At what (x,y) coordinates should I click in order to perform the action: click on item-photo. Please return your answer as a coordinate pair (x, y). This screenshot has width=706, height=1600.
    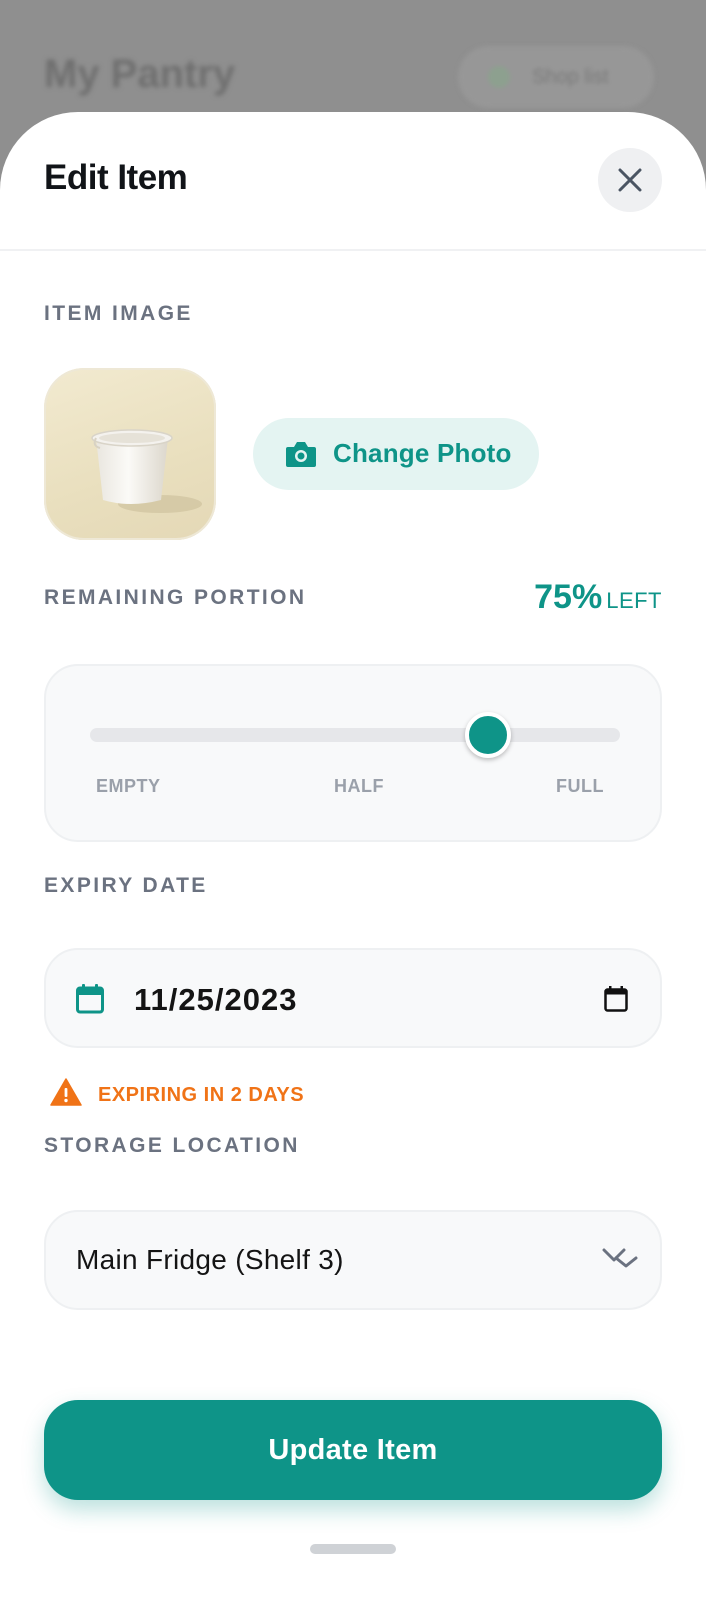
    Looking at the image, I should click on (130, 454).